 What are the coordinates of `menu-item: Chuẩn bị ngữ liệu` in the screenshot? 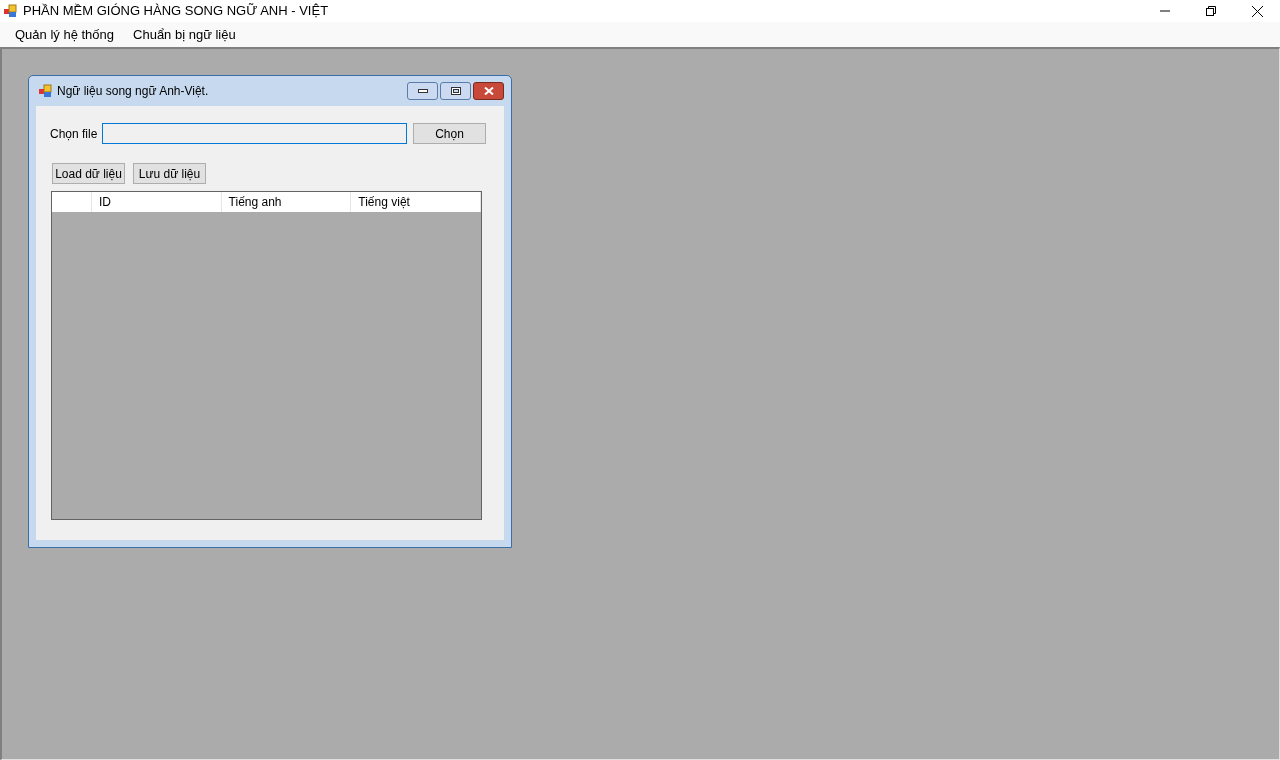 It's located at (184, 34).